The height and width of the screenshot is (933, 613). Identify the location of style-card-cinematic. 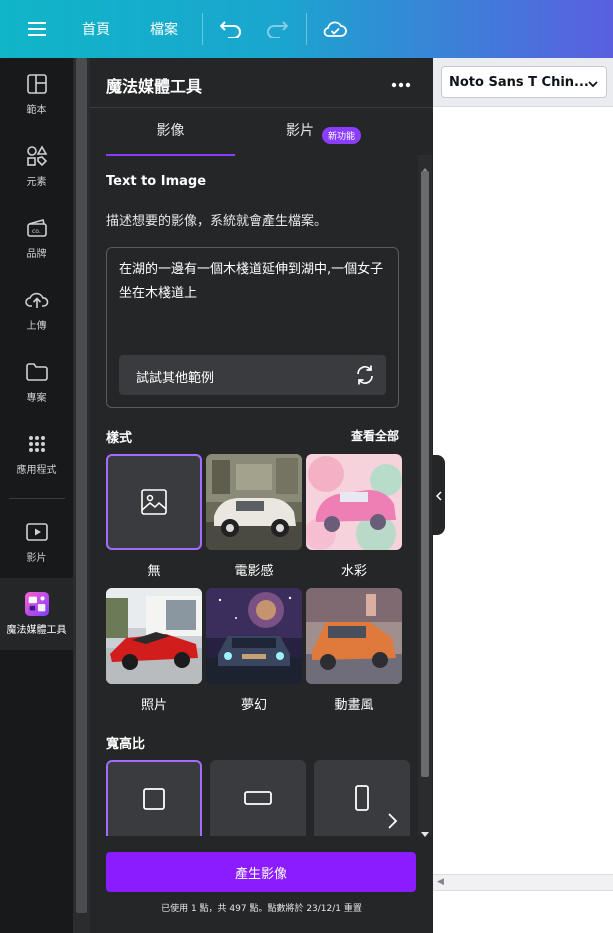
(254, 502).